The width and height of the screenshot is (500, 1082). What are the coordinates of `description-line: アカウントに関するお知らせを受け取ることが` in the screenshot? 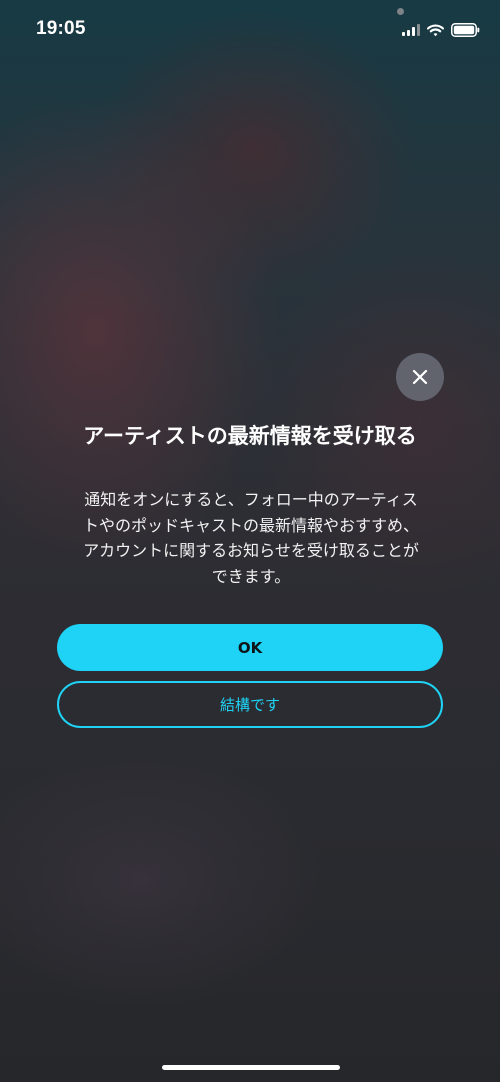 It's located at (251, 550).